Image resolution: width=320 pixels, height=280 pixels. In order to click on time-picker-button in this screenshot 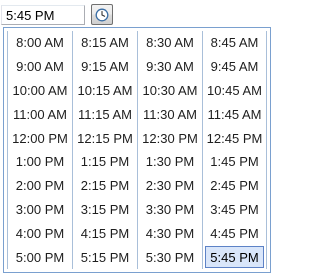, I will do `click(102, 14)`.